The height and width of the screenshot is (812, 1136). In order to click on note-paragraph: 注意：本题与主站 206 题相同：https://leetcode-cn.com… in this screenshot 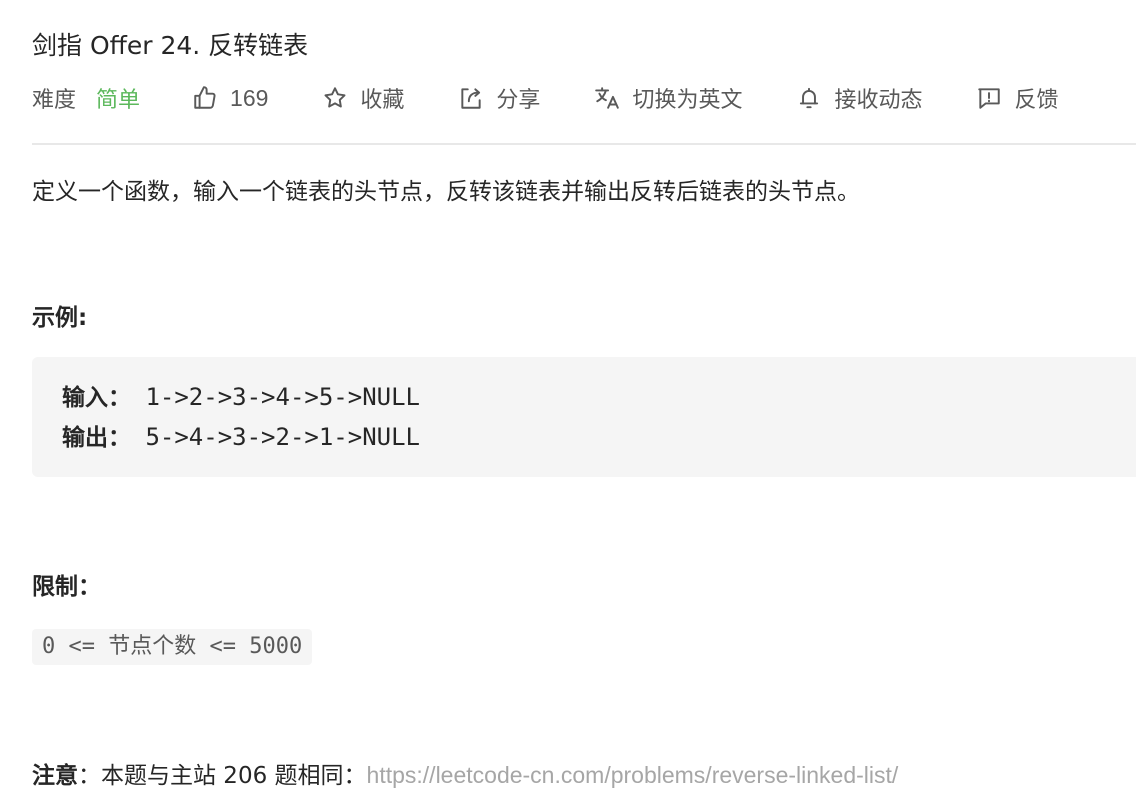, I will do `click(465, 773)`.